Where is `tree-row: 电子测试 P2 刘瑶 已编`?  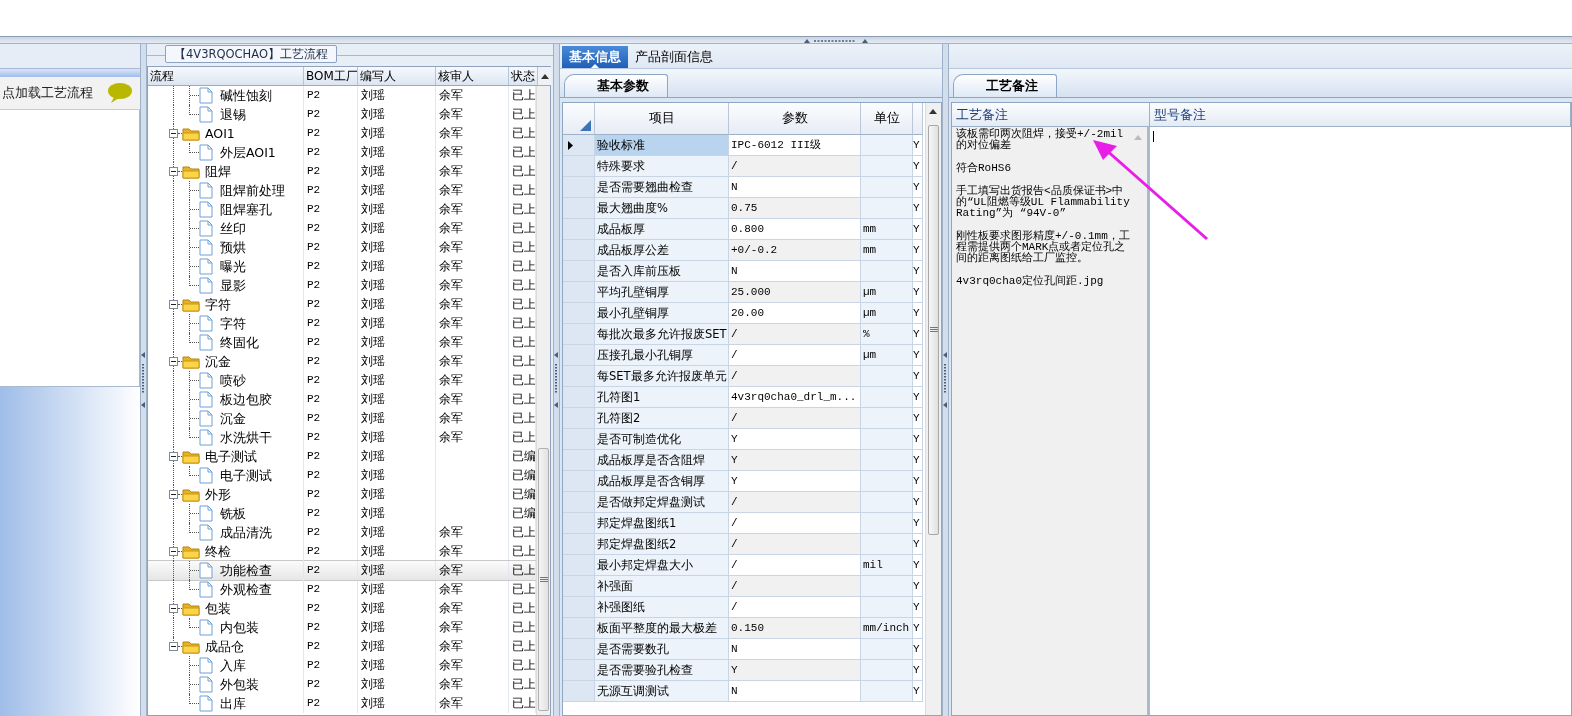
tree-row: 电子测试 P2 刘瑶 已编 is located at coordinates (342, 475).